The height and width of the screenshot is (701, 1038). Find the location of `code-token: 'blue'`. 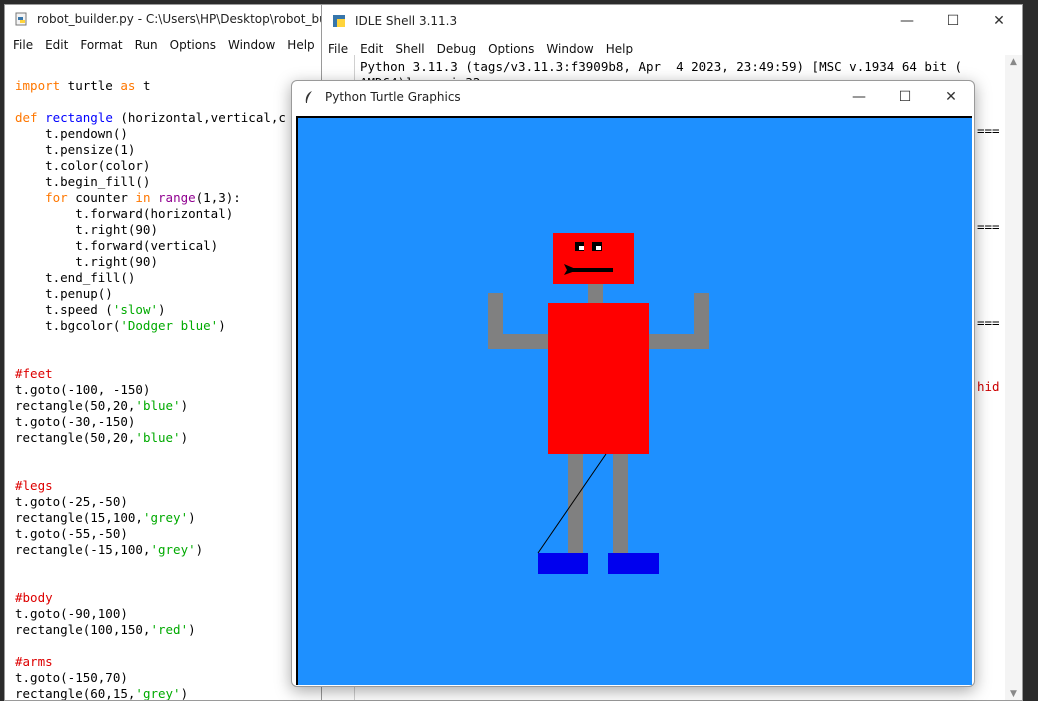

code-token: 'blue' is located at coordinates (158, 437).